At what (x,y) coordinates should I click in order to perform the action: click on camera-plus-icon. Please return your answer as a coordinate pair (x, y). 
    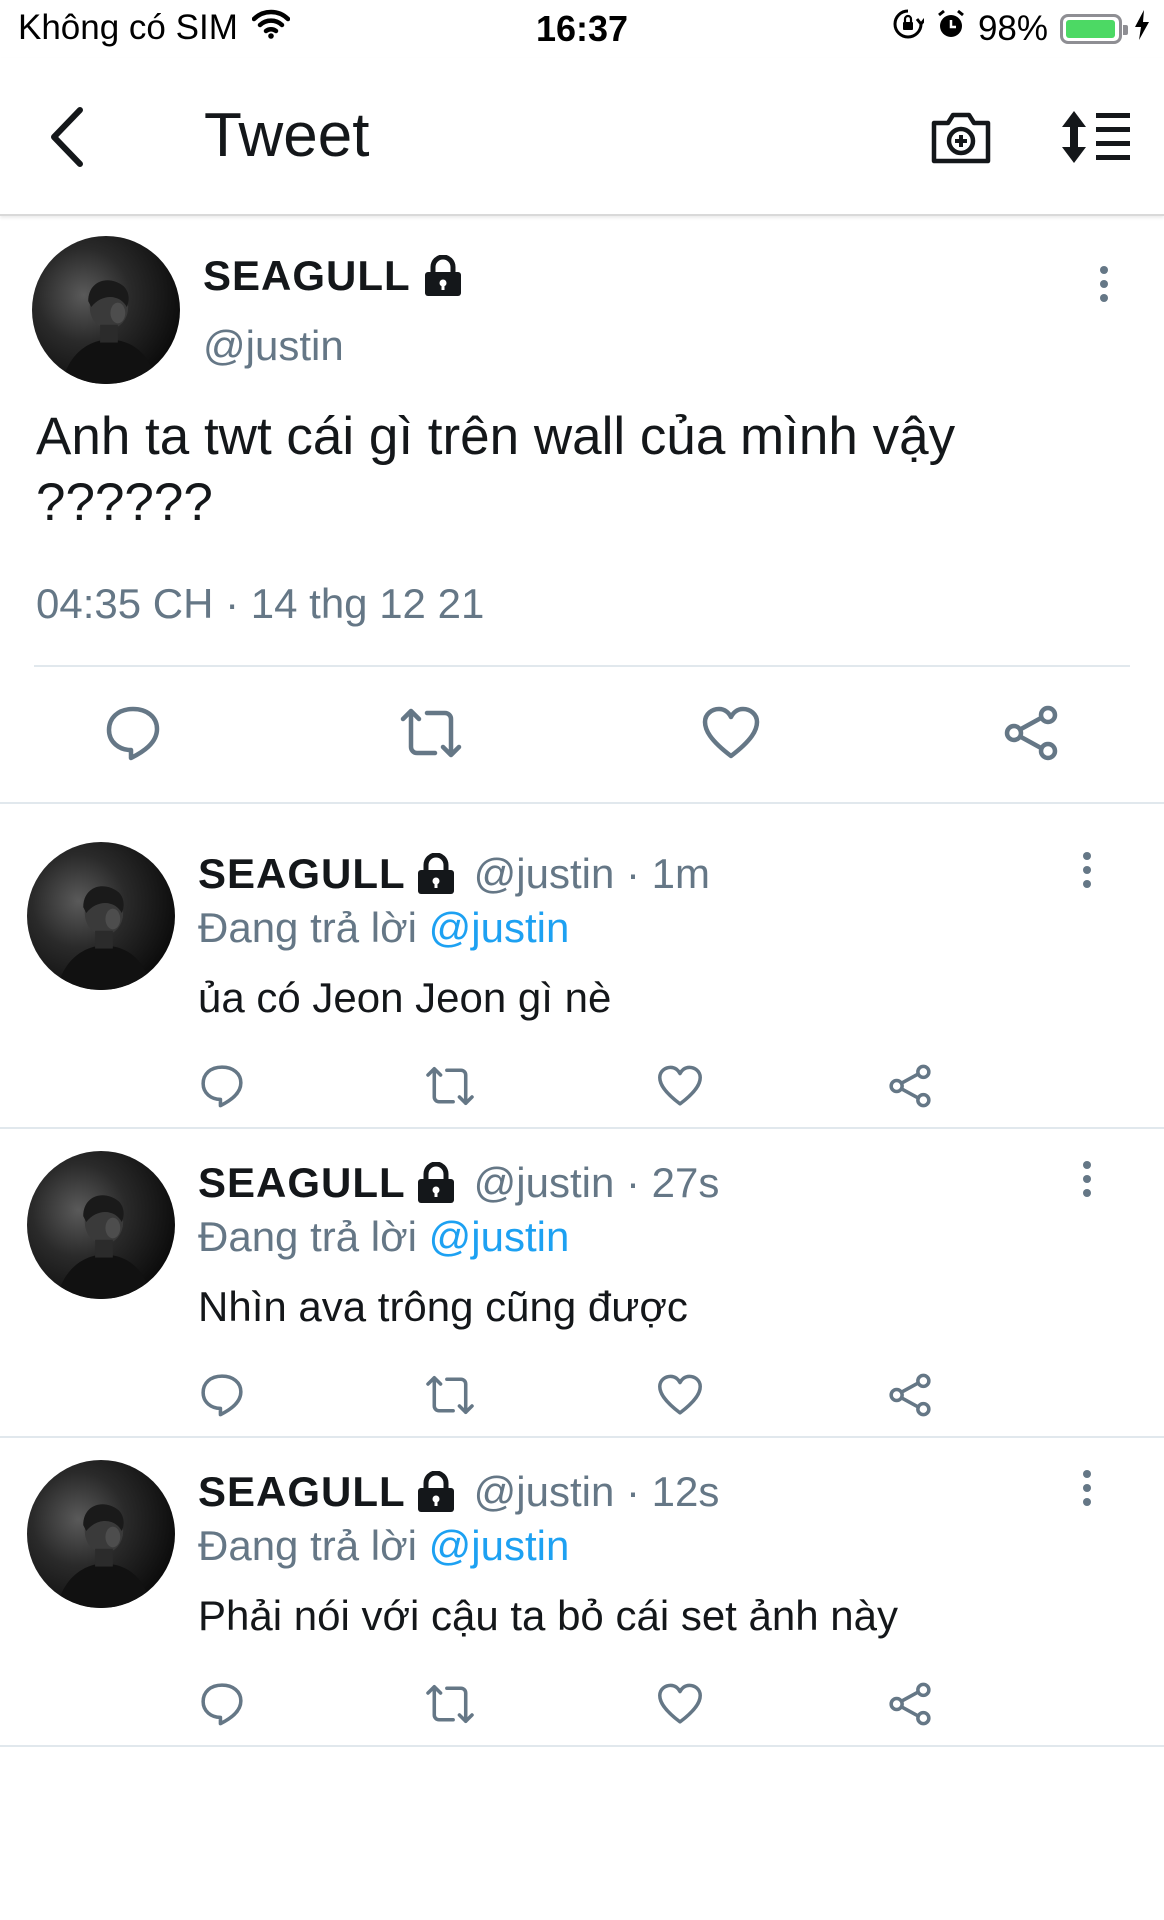
    Looking at the image, I should click on (961, 138).